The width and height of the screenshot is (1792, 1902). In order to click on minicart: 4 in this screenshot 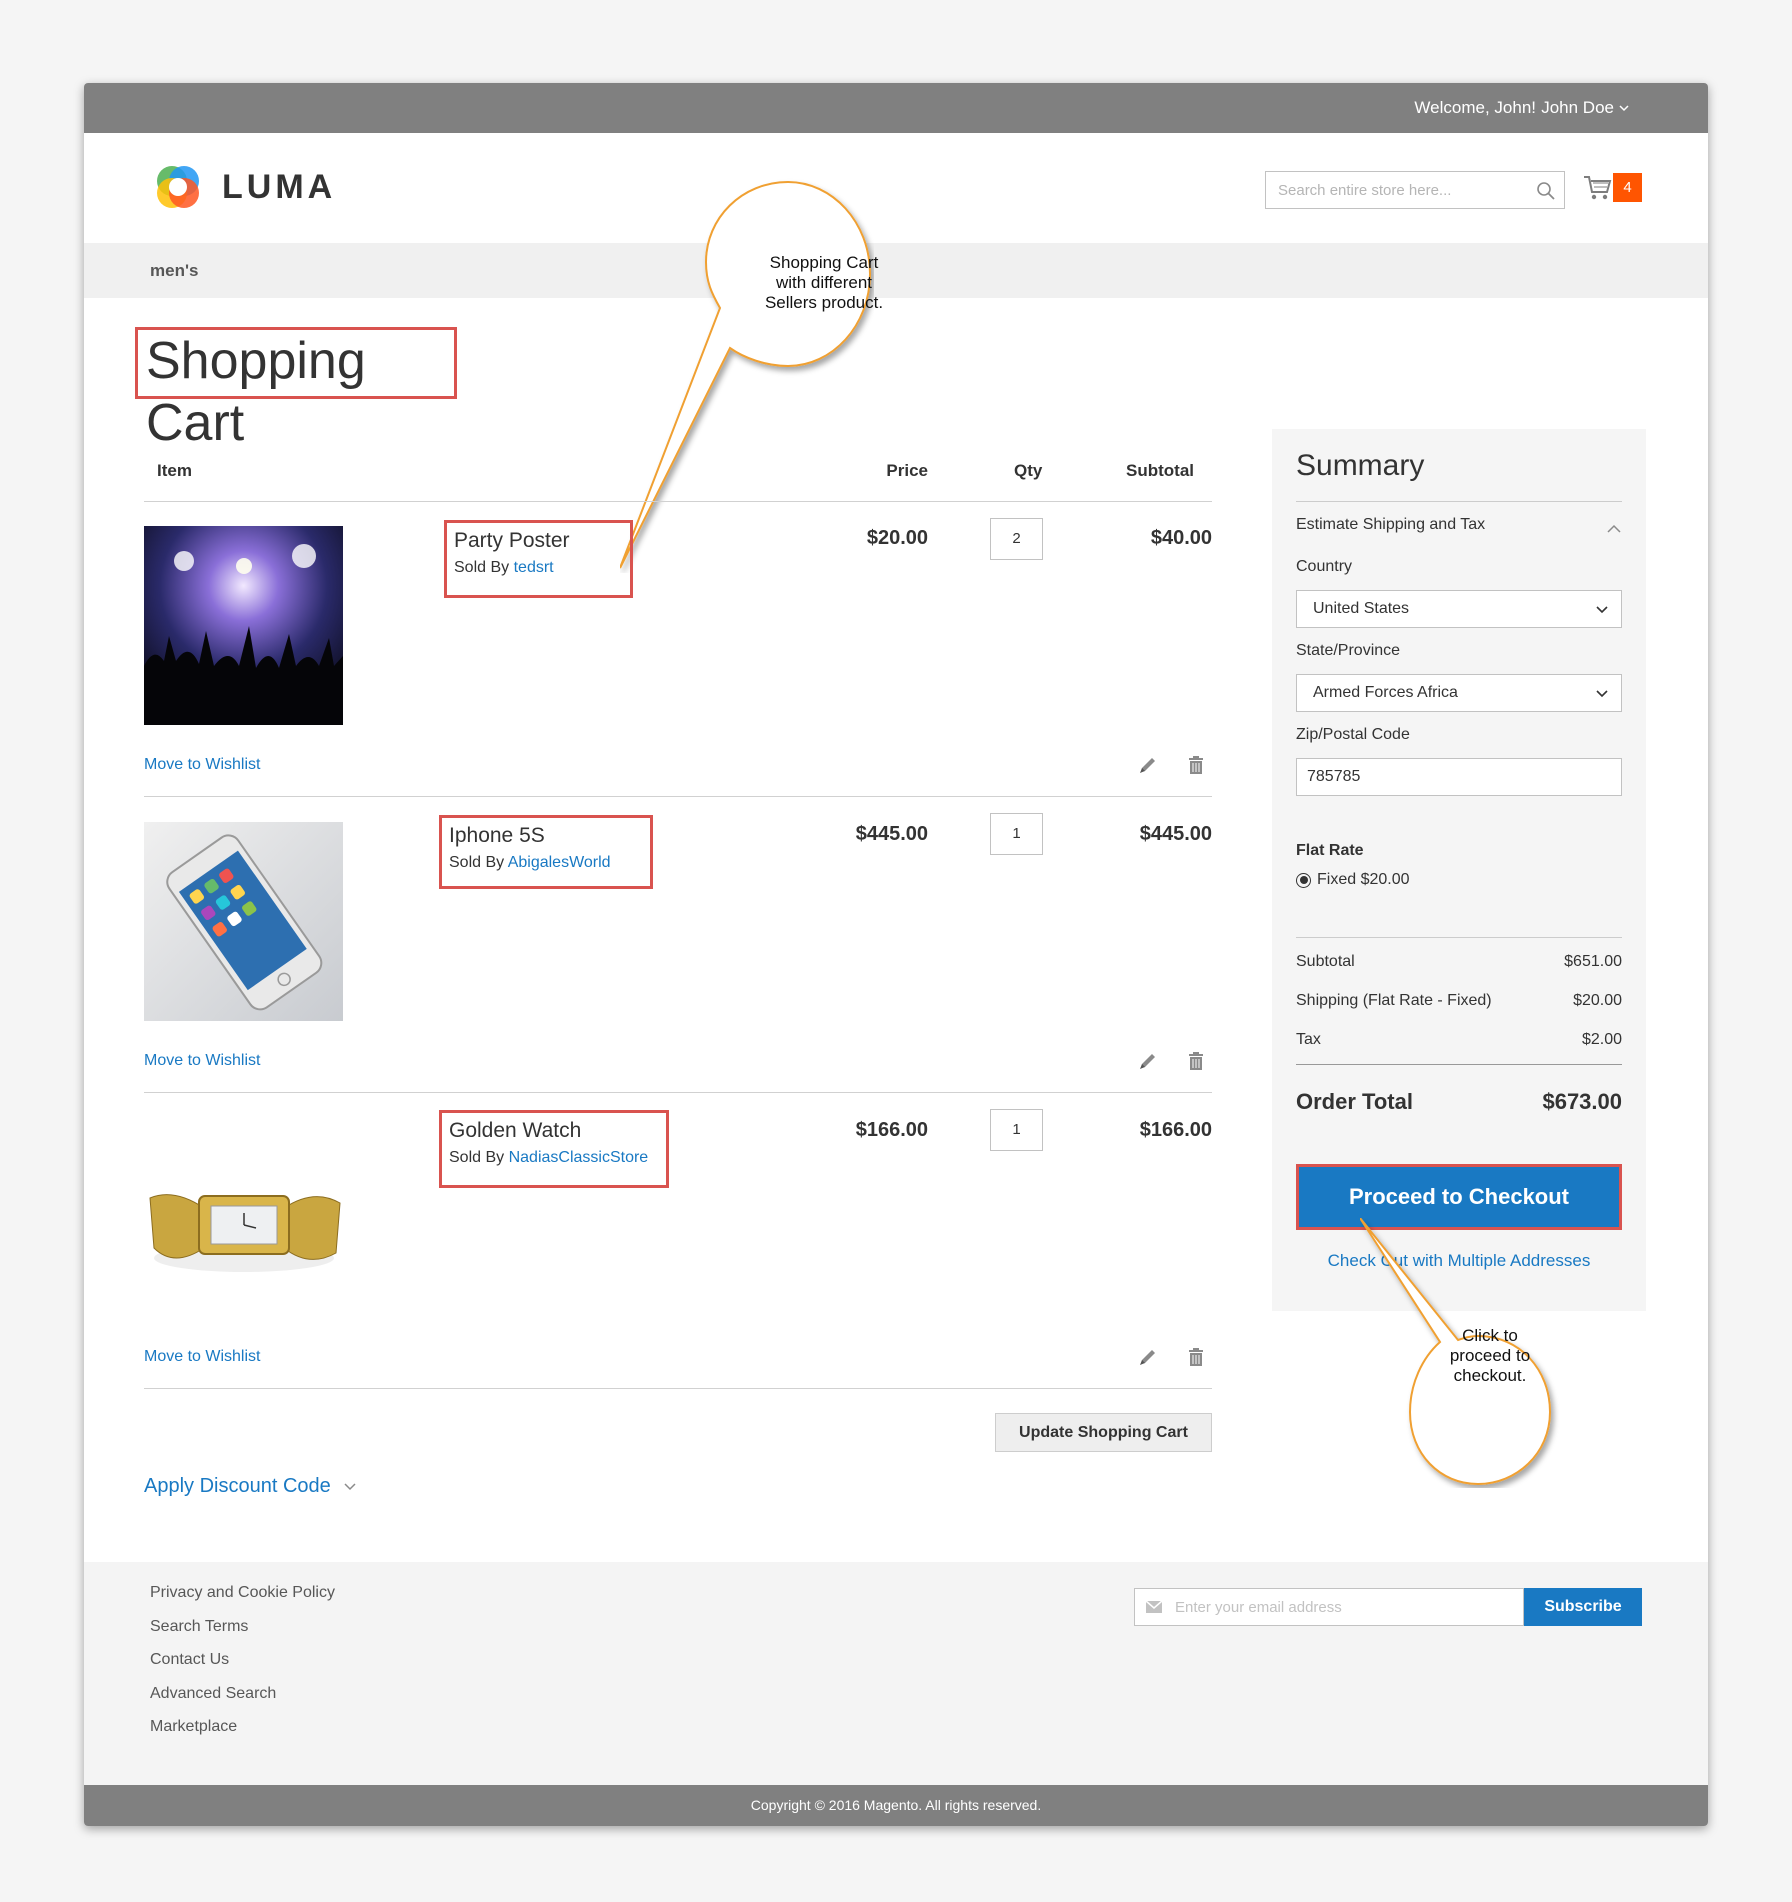, I will do `click(1612, 187)`.